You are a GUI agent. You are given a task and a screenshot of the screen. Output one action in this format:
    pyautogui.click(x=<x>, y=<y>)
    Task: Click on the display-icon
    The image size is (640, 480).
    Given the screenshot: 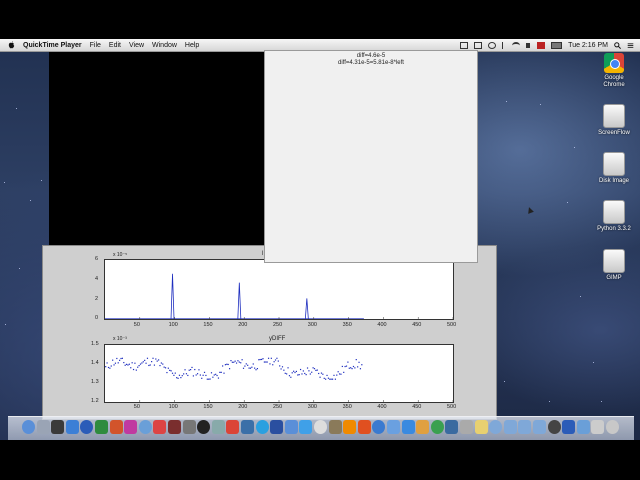 What is the action you would take?
    pyautogui.click(x=478, y=45)
    